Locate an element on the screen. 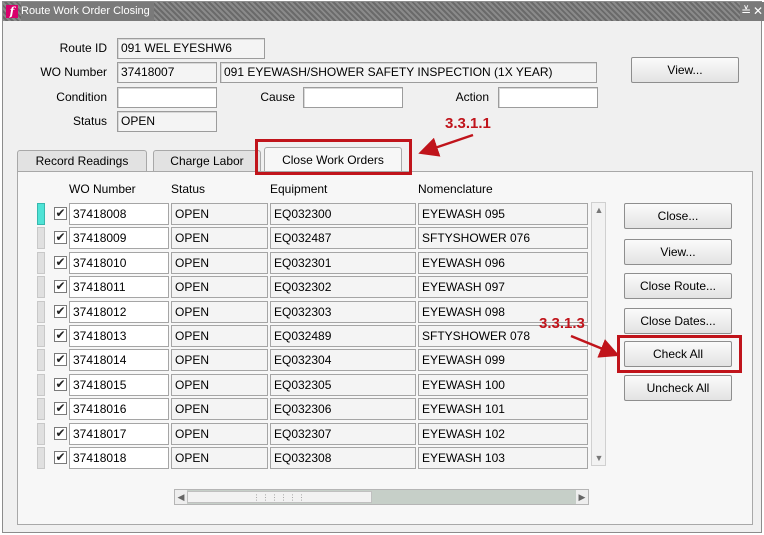 The height and width of the screenshot is (535, 764). check-all-callout-arrow is located at coordinates (595, 346).